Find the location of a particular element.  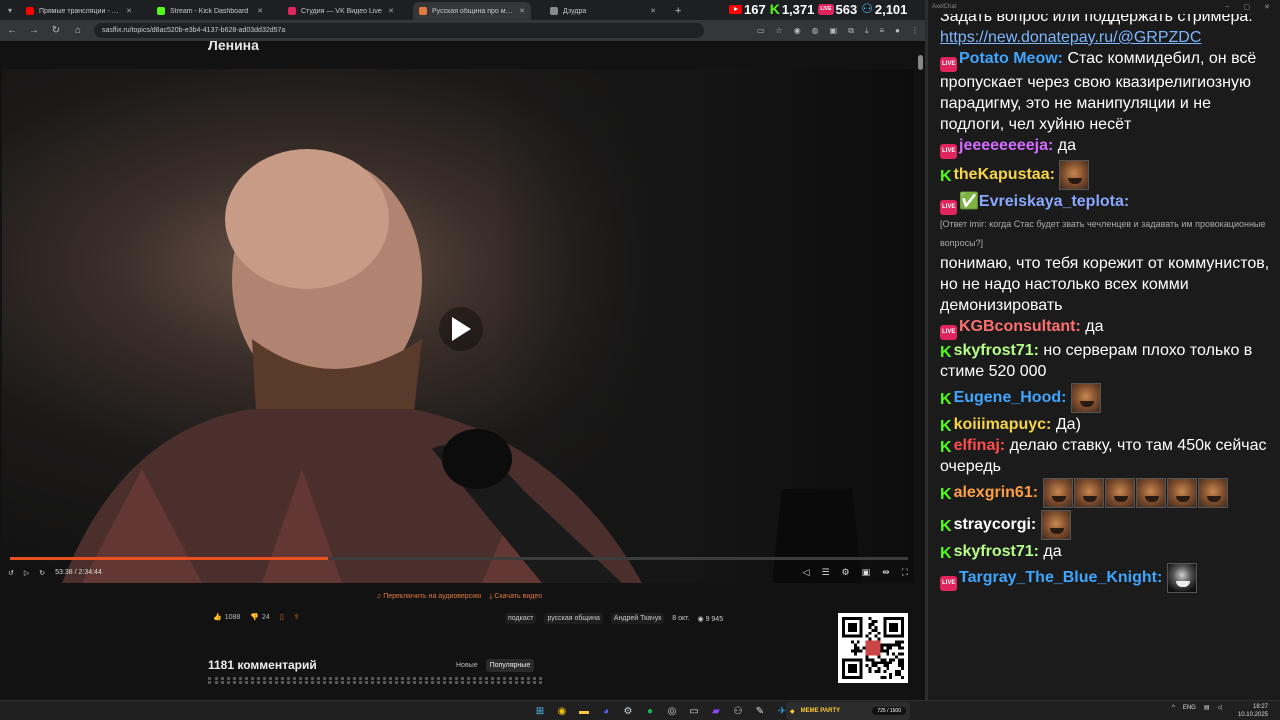

app-icon: ✎ is located at coordinates (760, 711).